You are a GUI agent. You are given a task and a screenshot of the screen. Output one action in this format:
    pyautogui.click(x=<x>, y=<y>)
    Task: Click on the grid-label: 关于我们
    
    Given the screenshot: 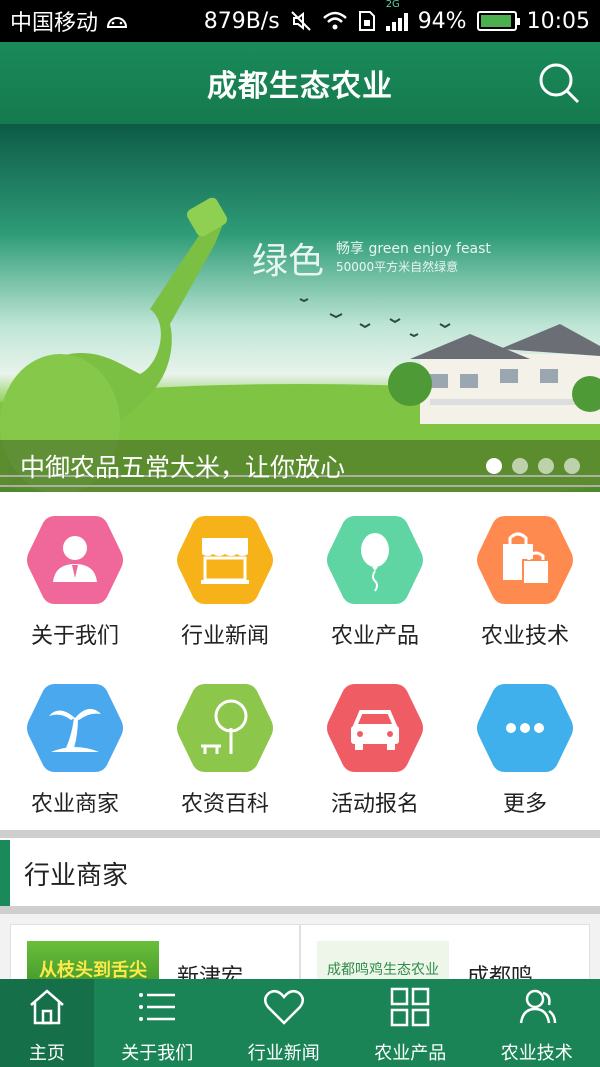 What is the action you would take?
    pyautogui.click(x=74, y=636)
    